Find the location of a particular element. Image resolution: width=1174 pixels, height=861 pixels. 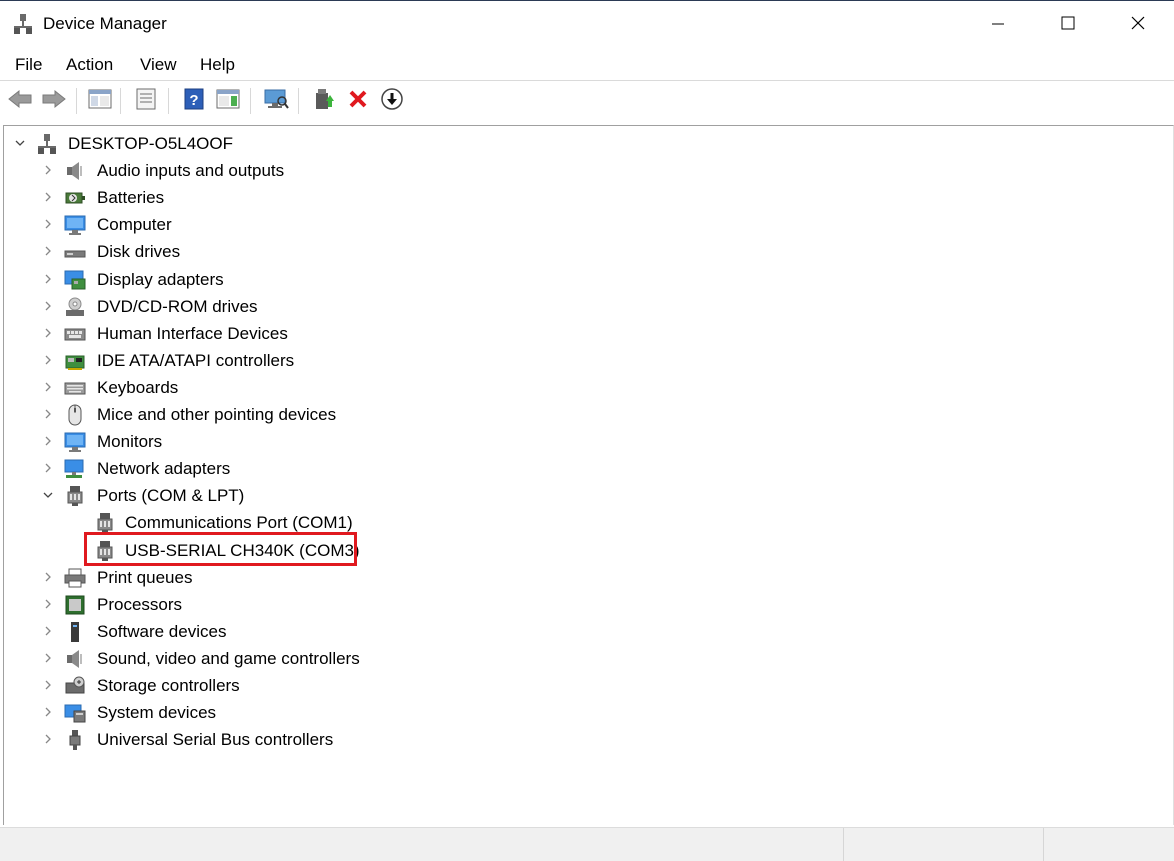

tree-category-system-devices: System devices is located at coordinates (584, 712).